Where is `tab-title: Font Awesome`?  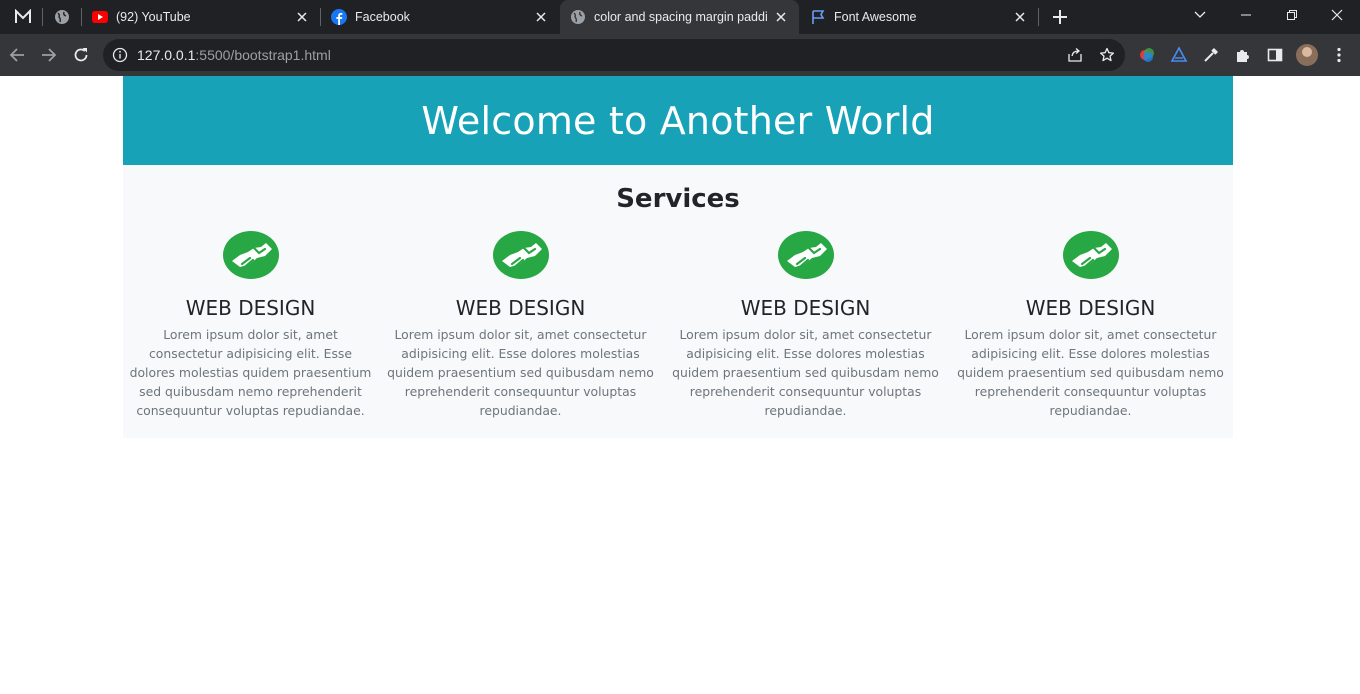
tab-title: Font Awesome is located at coordinates (875, 17).